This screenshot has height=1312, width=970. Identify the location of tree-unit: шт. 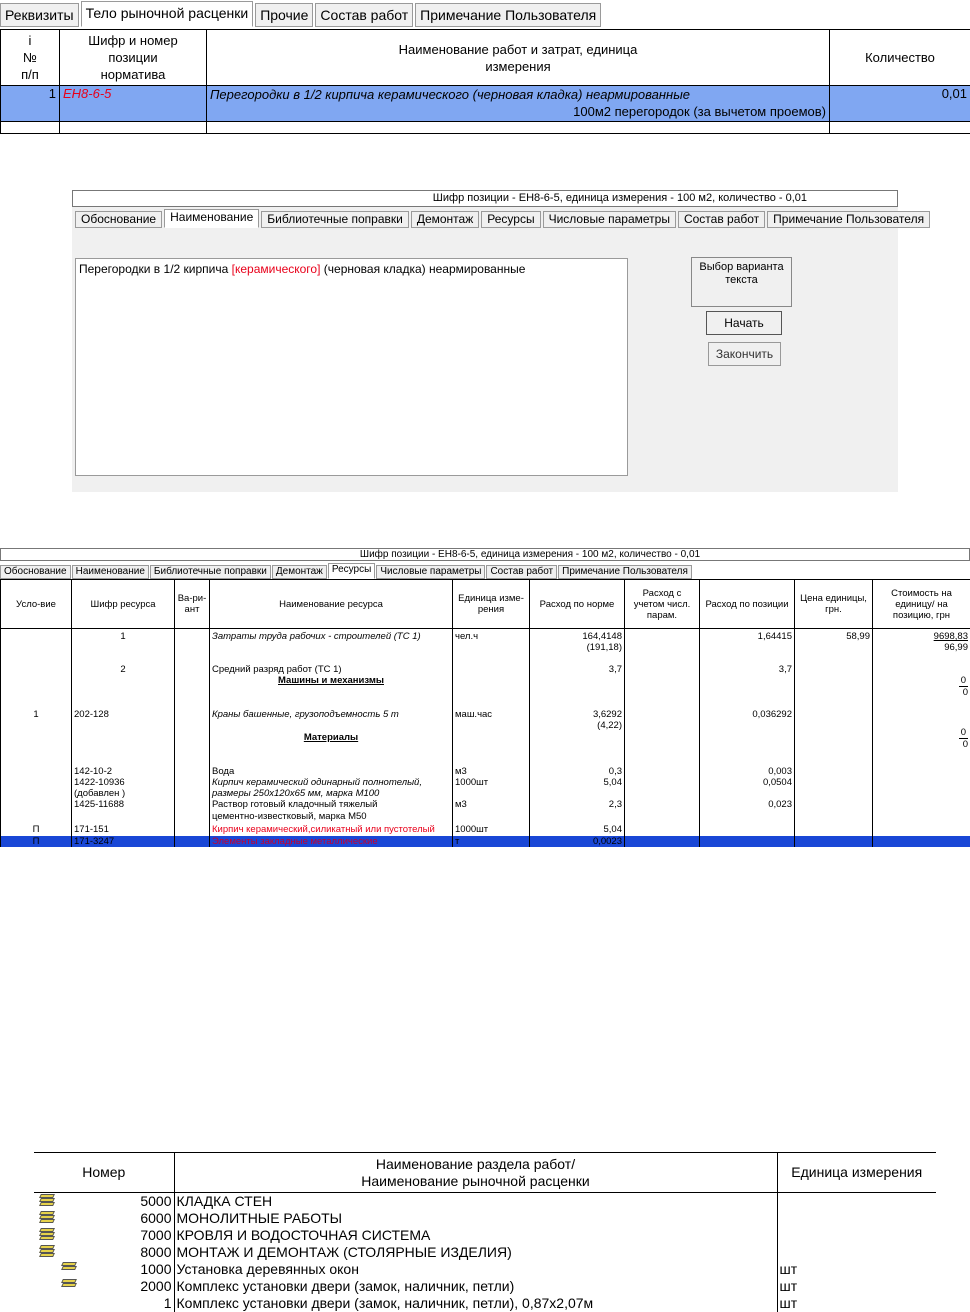
(856, 1269).